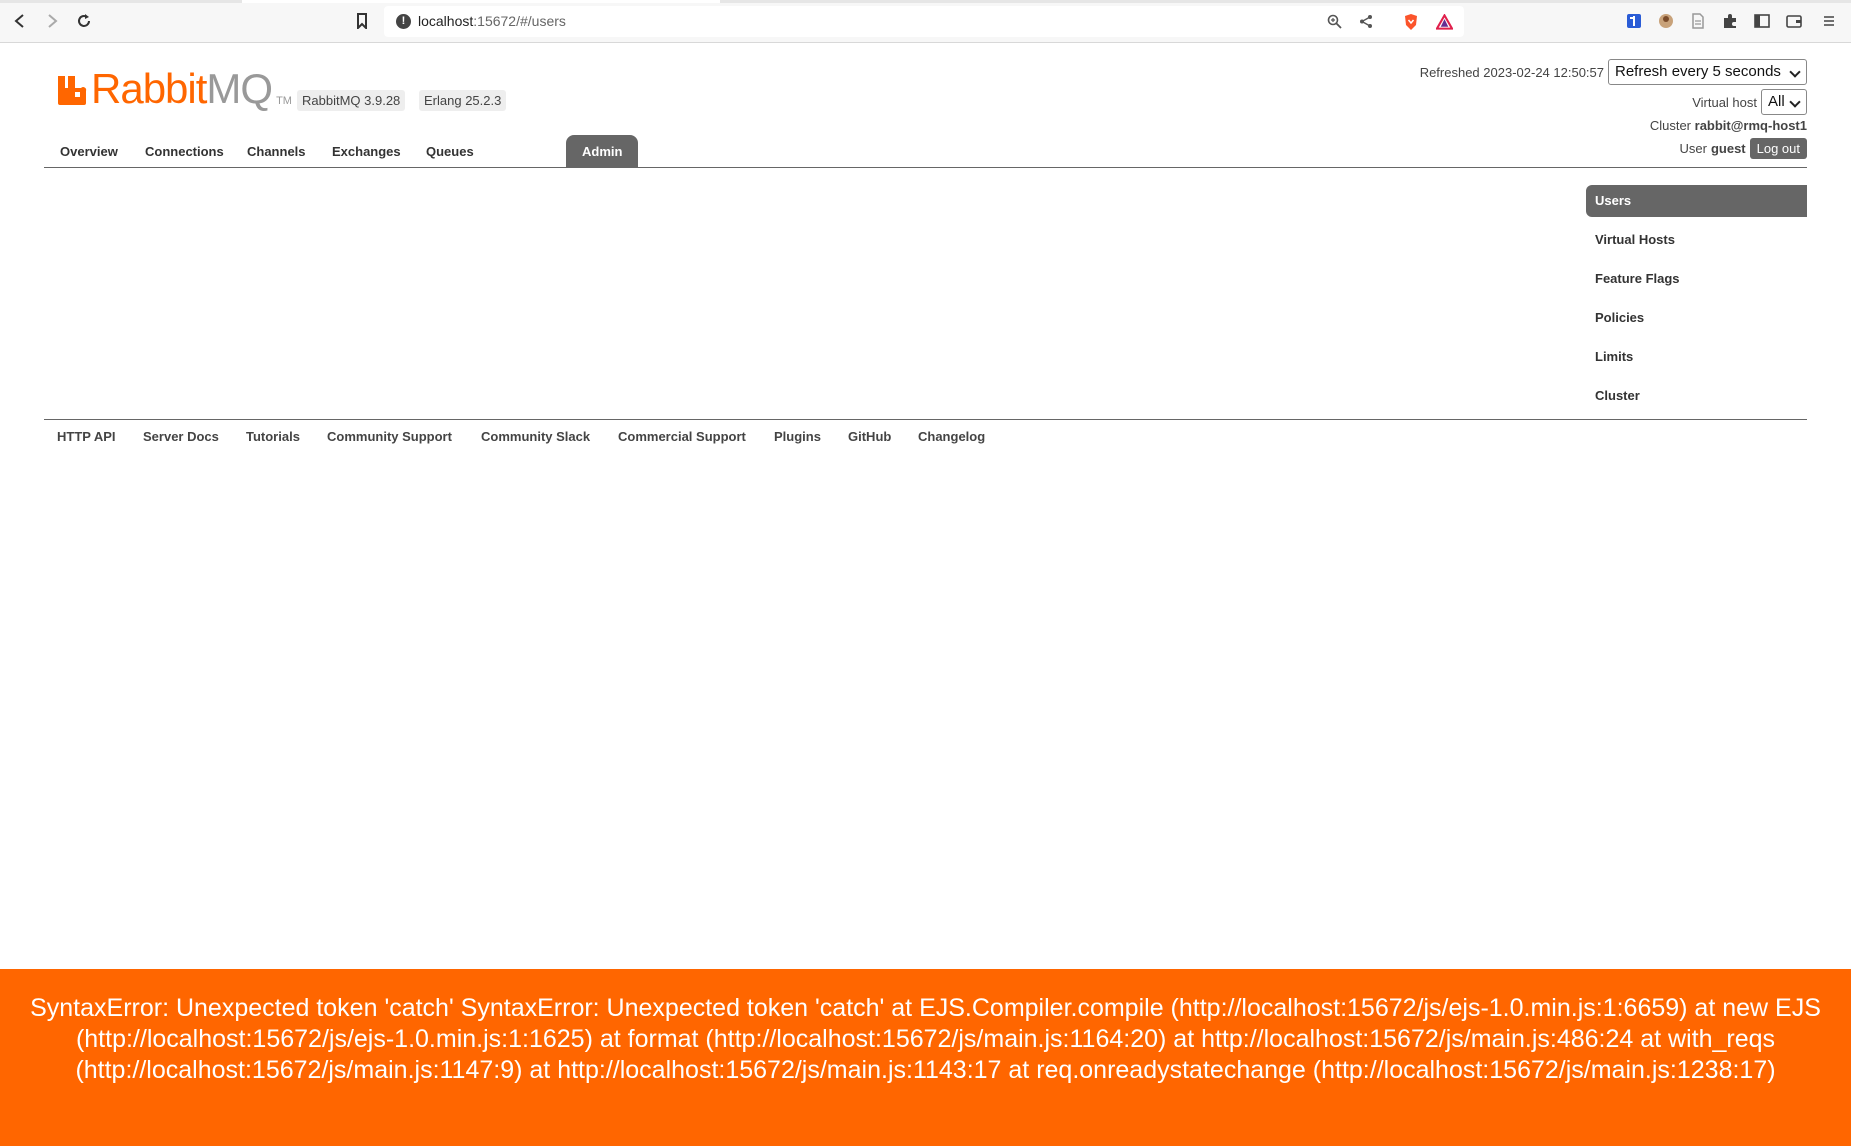 This screenshot has width=1851, height=1146. I want to click on rabbitmq-logo-icon, so click(72, 90).